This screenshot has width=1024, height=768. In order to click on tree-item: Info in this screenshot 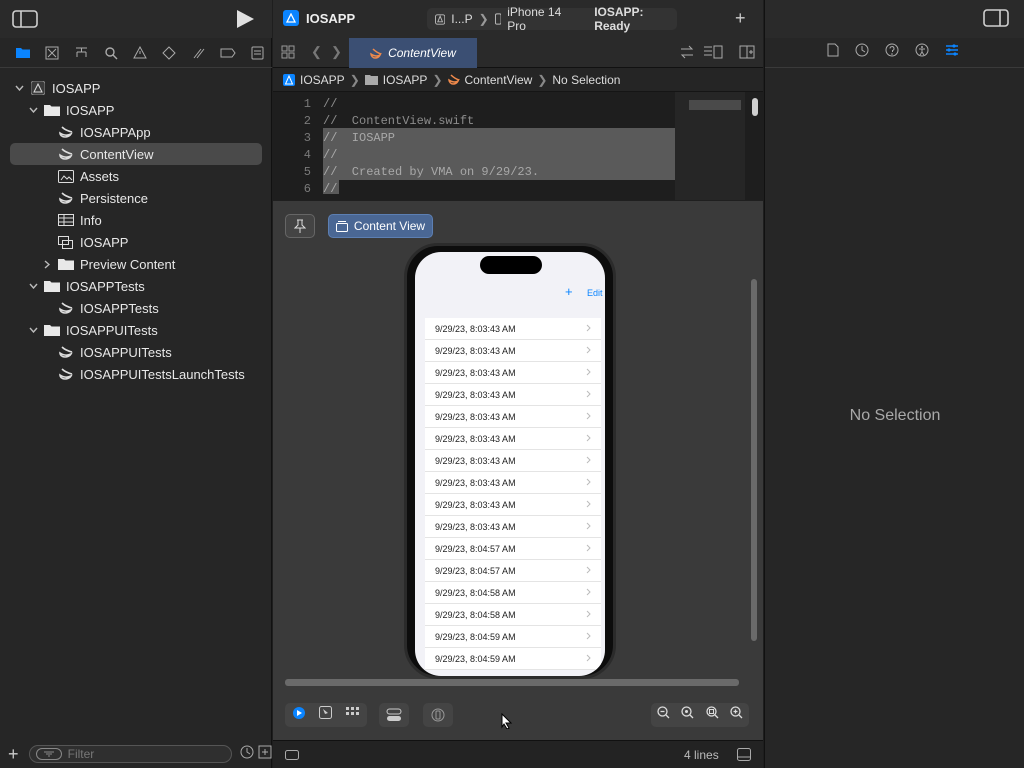, I will do `click(51, 220)`.